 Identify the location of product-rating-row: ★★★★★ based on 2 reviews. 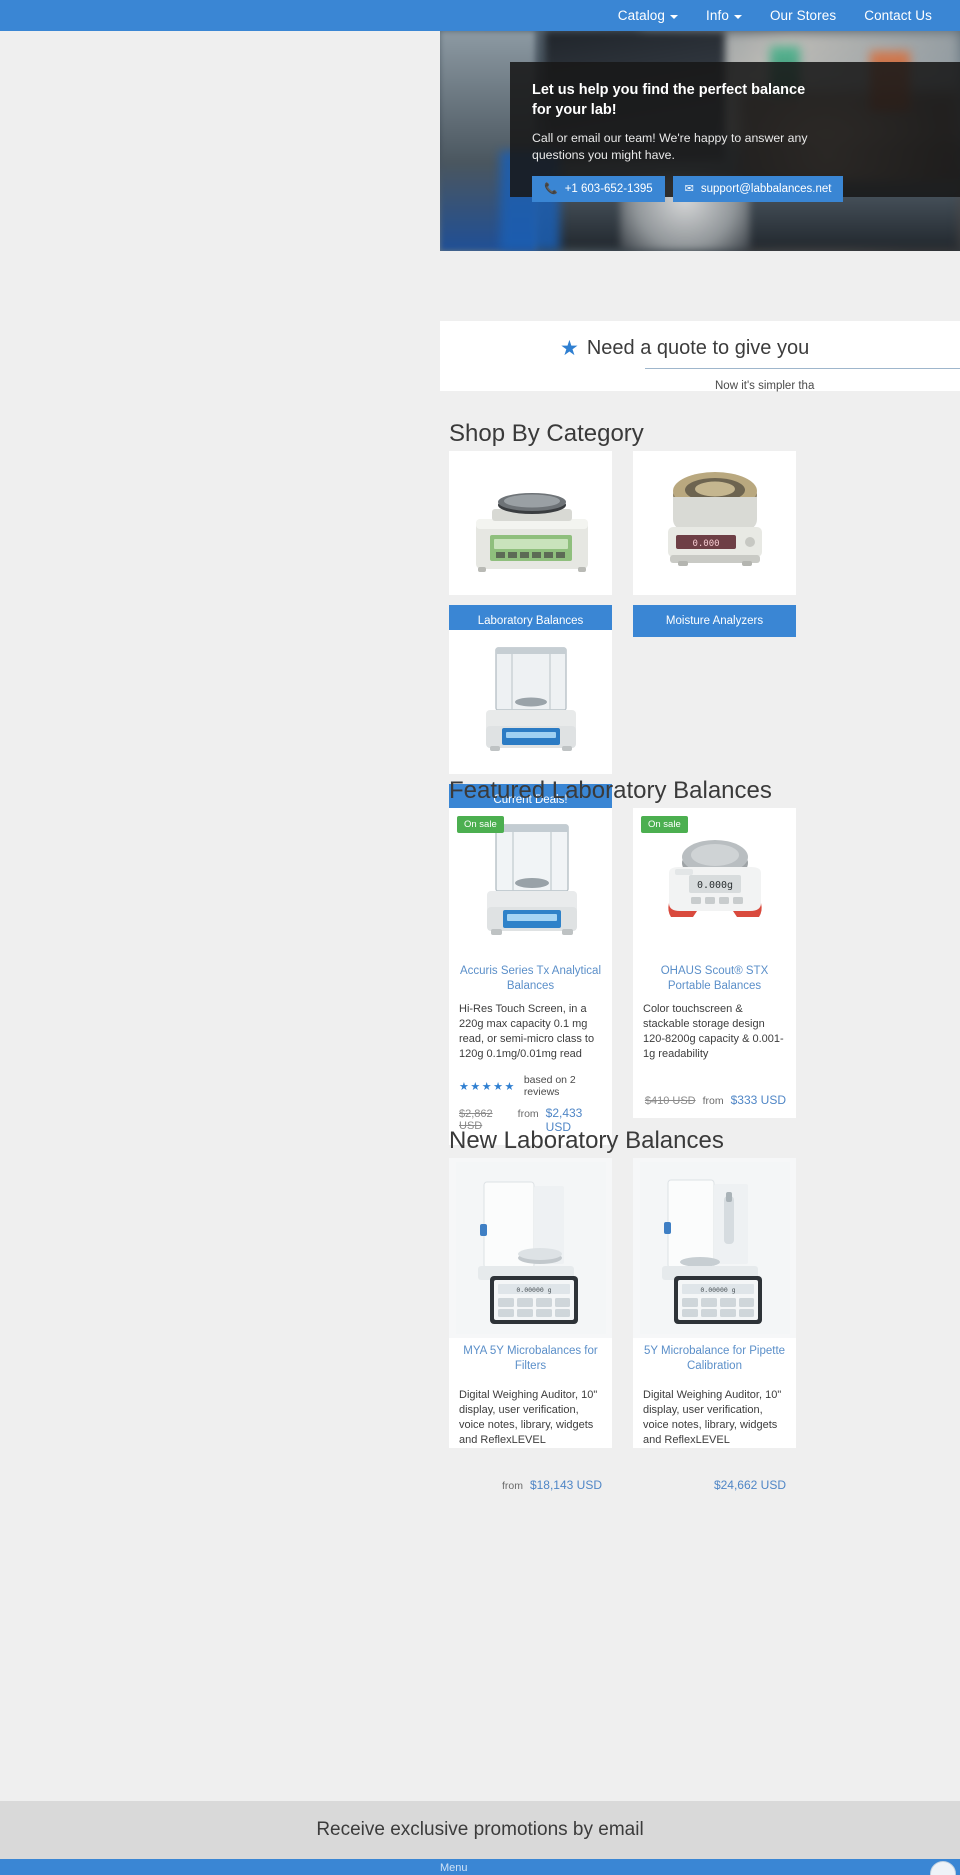
(530, 1080).